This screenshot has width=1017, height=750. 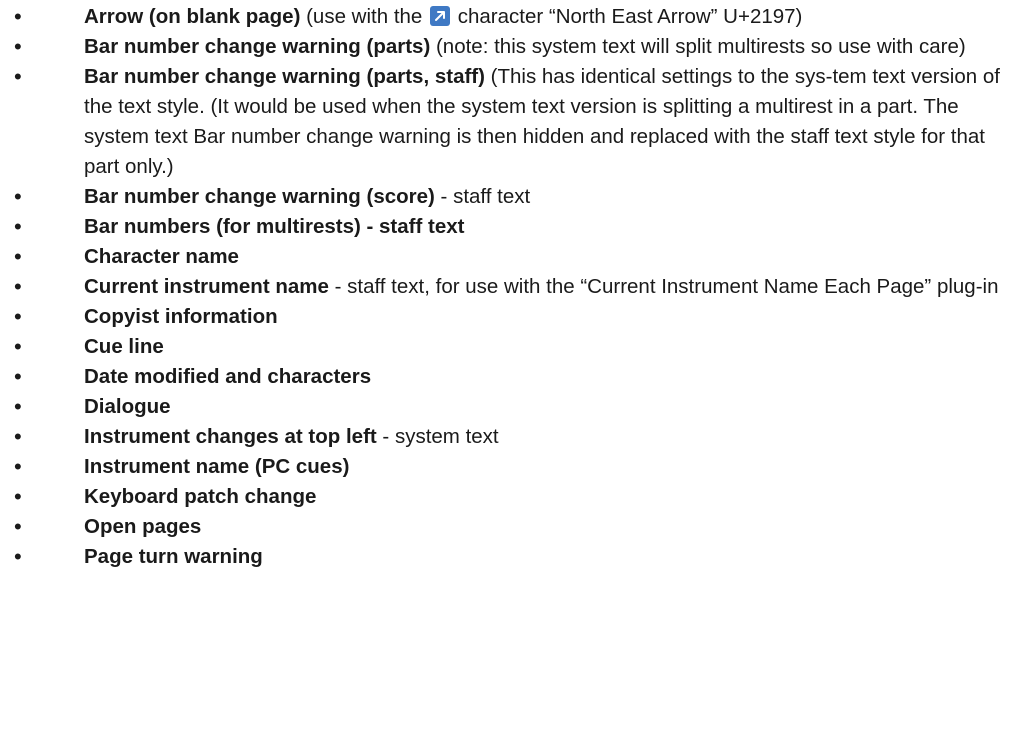 What do you see at coordinates (217, 466) in the screenshot?
I see `item-title: Instrument name (PC cues)` at bounding box center [217, 466].